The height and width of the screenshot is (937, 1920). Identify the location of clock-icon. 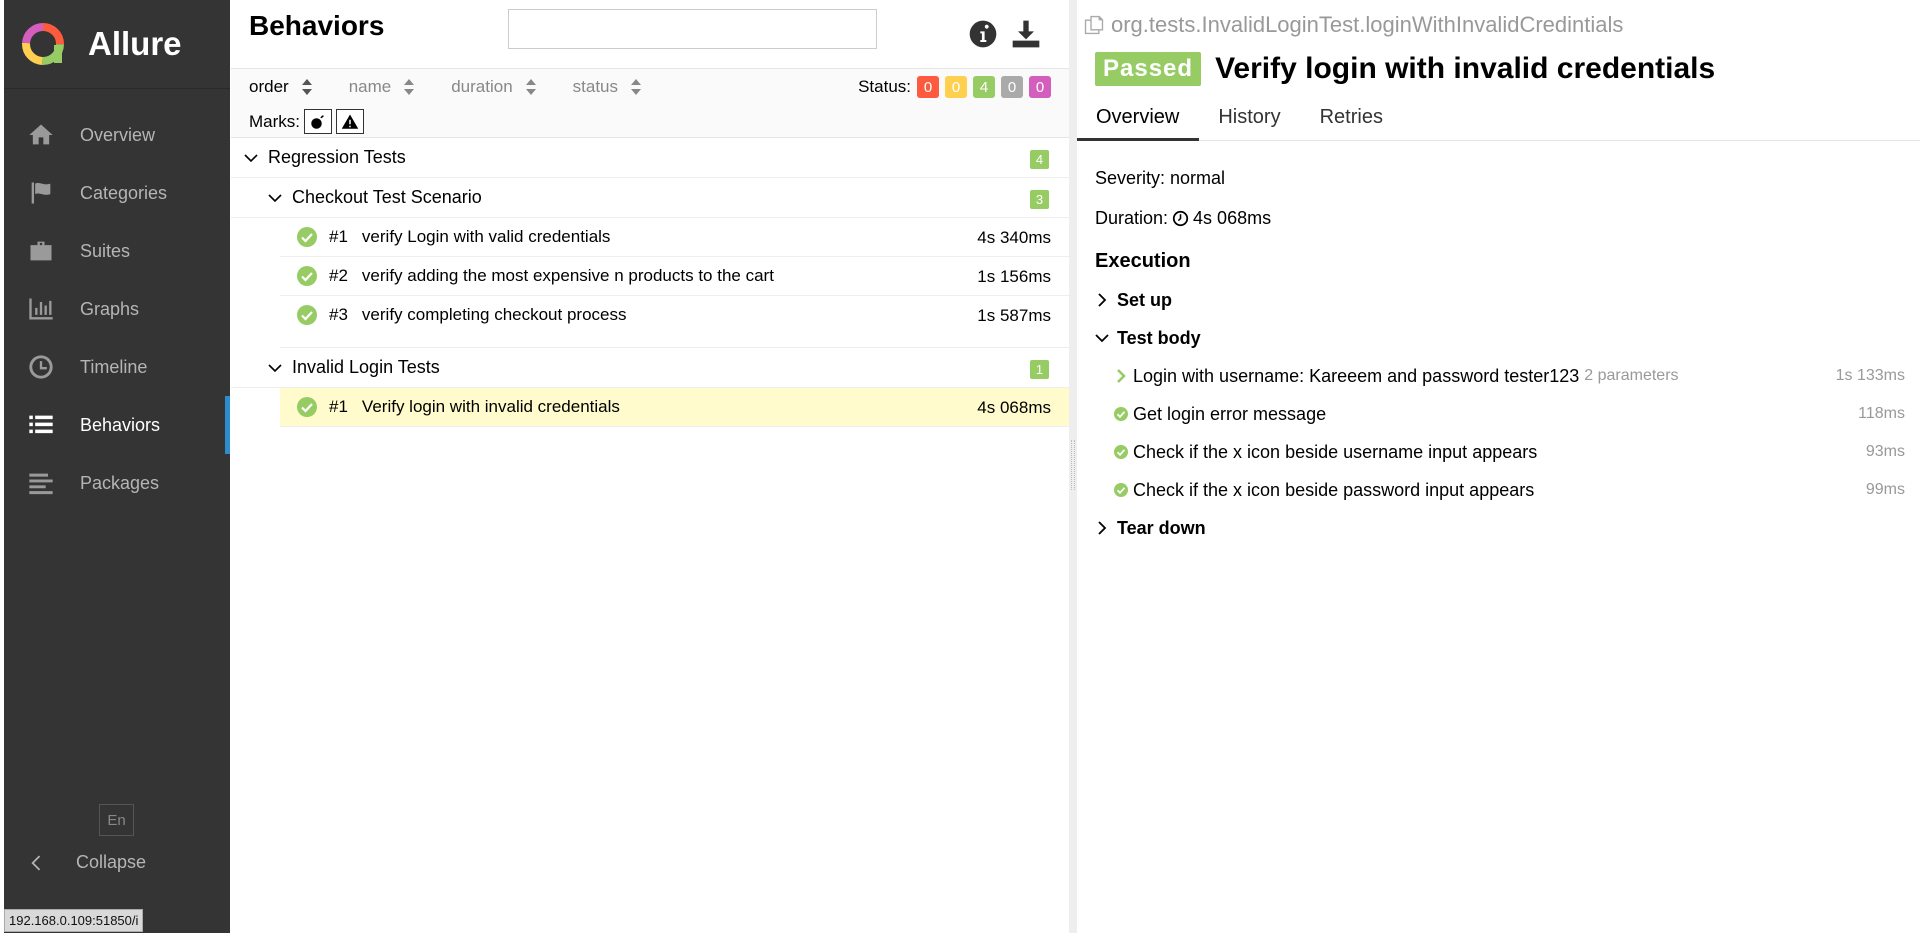
(41, 367).